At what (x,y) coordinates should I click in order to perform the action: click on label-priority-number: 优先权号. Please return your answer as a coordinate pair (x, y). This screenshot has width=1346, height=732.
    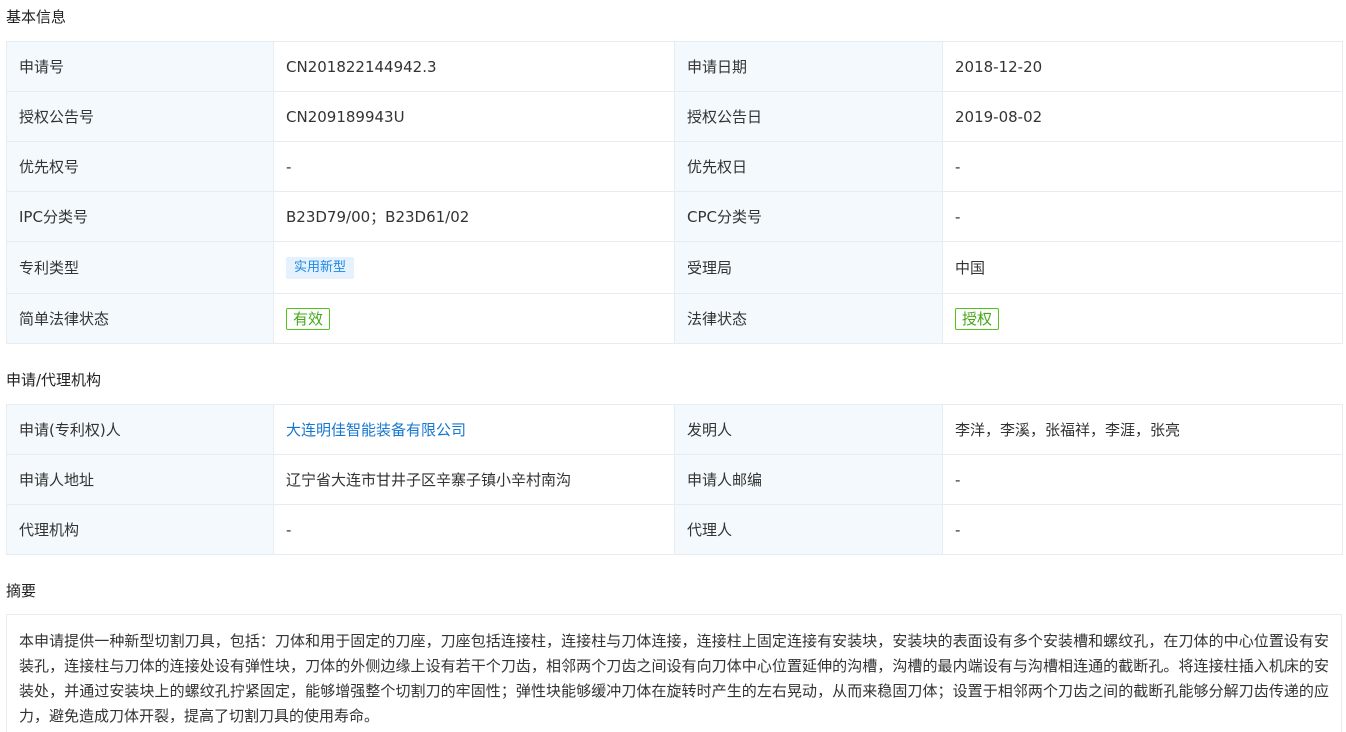
    Looking at the image, I should click on (140, 166).